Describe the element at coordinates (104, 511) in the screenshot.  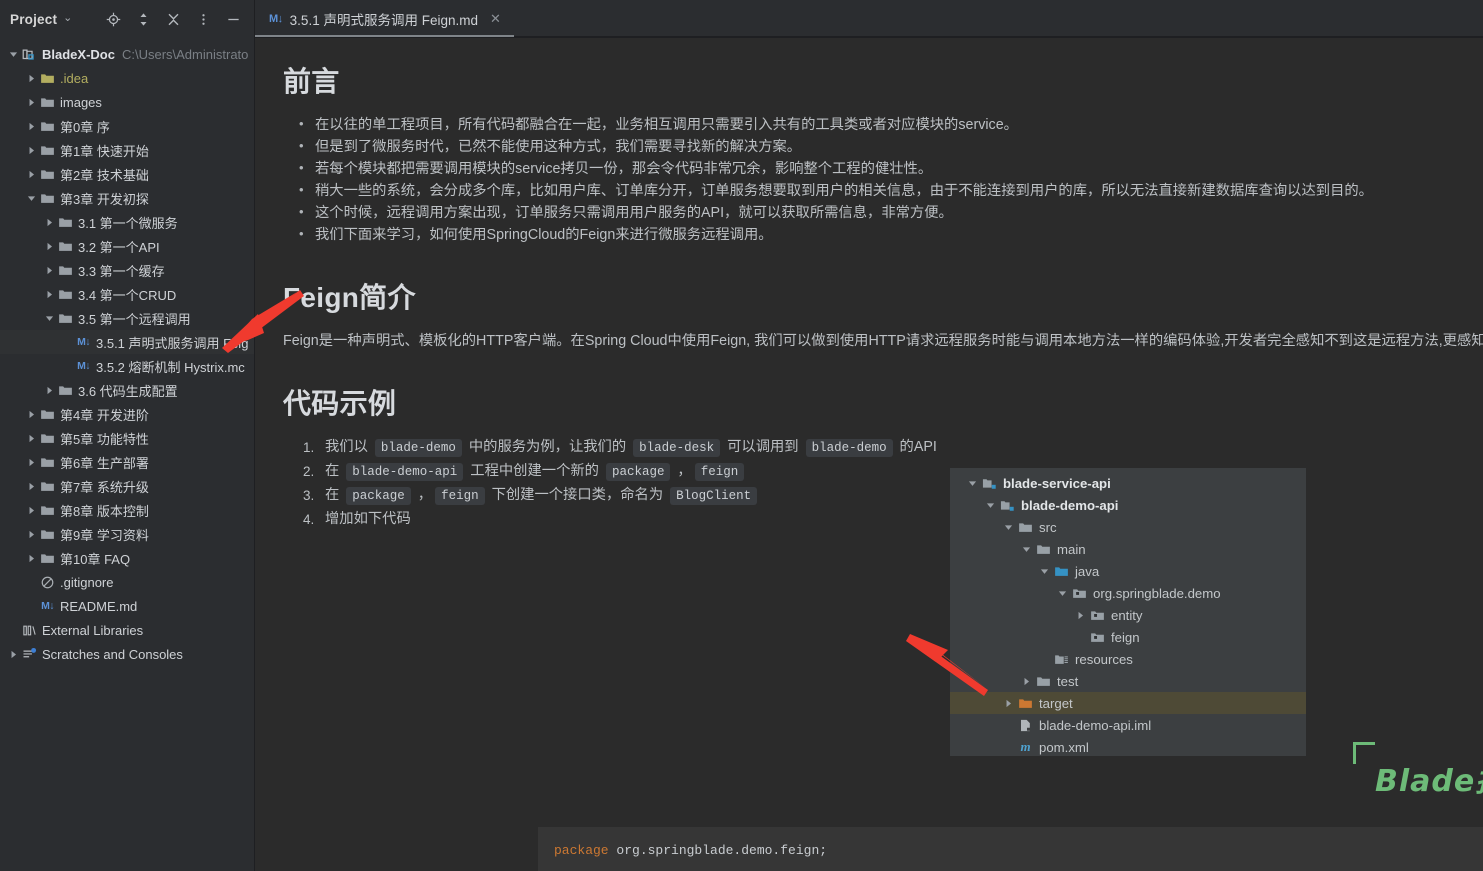
I see `tree-row-label: 第8章 版本控制` at that location.